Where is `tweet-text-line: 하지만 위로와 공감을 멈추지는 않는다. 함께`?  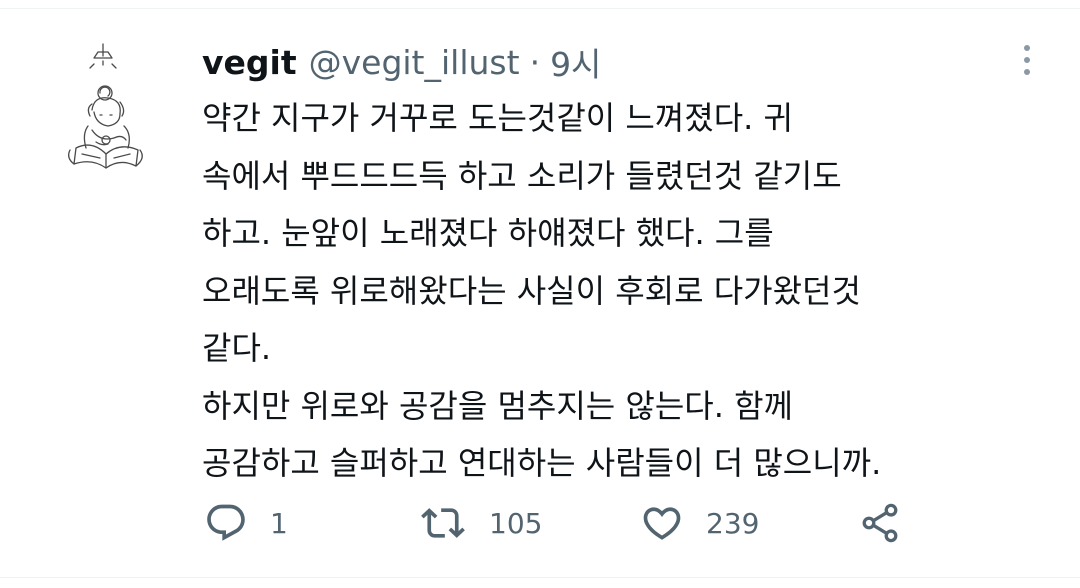 tweet-text-line: 하지만 위로와 공감을 멈추지는 않는다. 함께 is located at coordinates (497, 405).